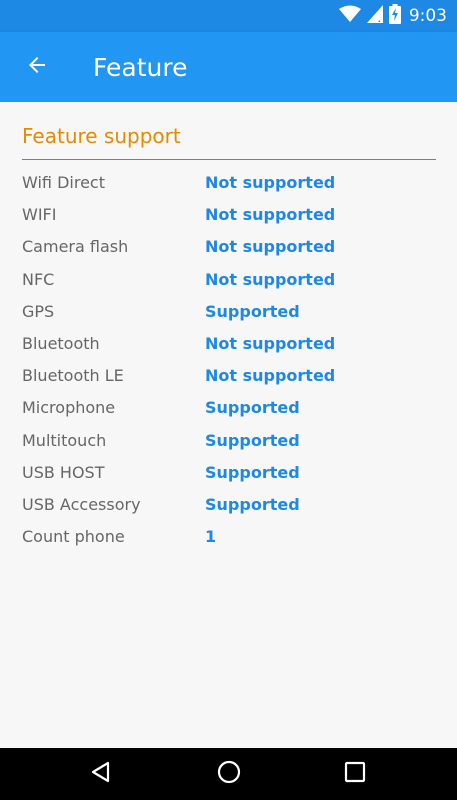 This screenshot has width=457, height=800. I want to click on cellular-signal-icon, so click(374, 16).